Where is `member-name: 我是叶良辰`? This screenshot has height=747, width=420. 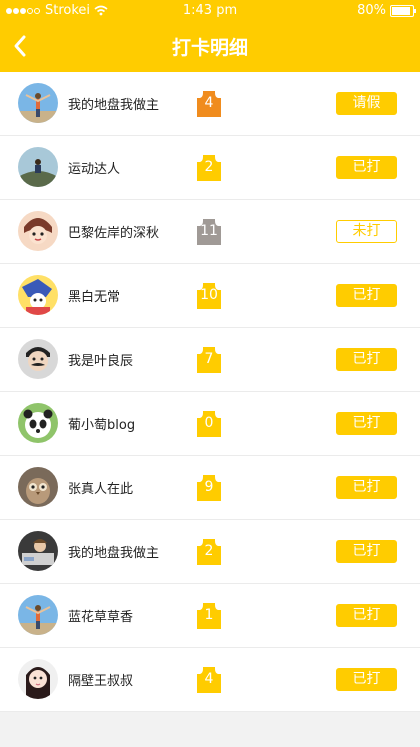 member-name: 我是叶良辰 is located at coordinates (101, 361).